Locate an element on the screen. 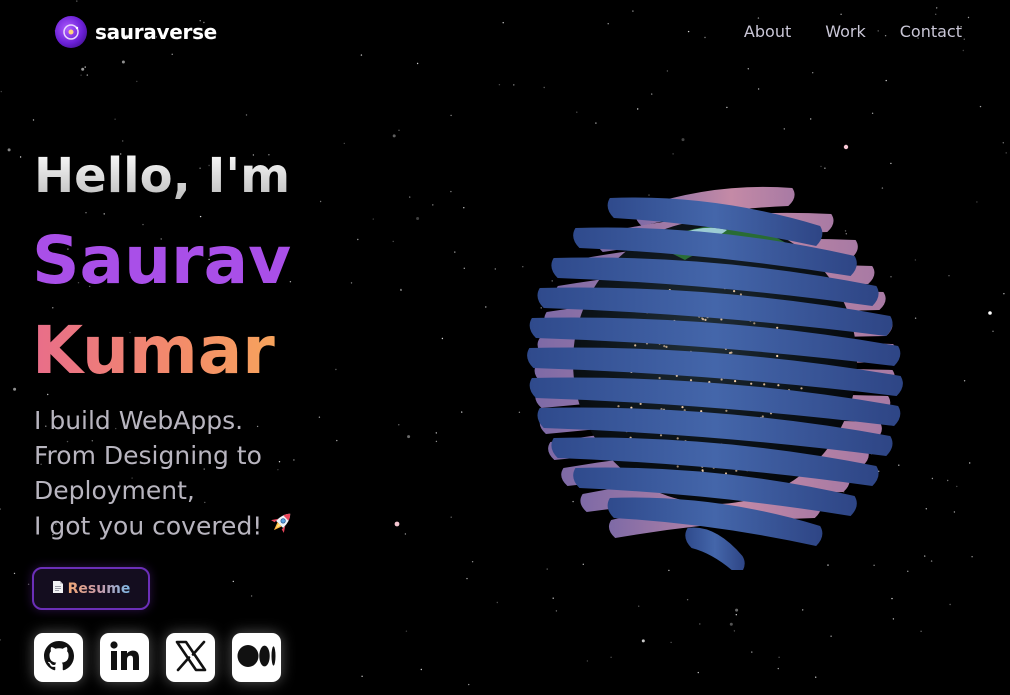  nav-link-about: About is located at coordinates (767, 31).